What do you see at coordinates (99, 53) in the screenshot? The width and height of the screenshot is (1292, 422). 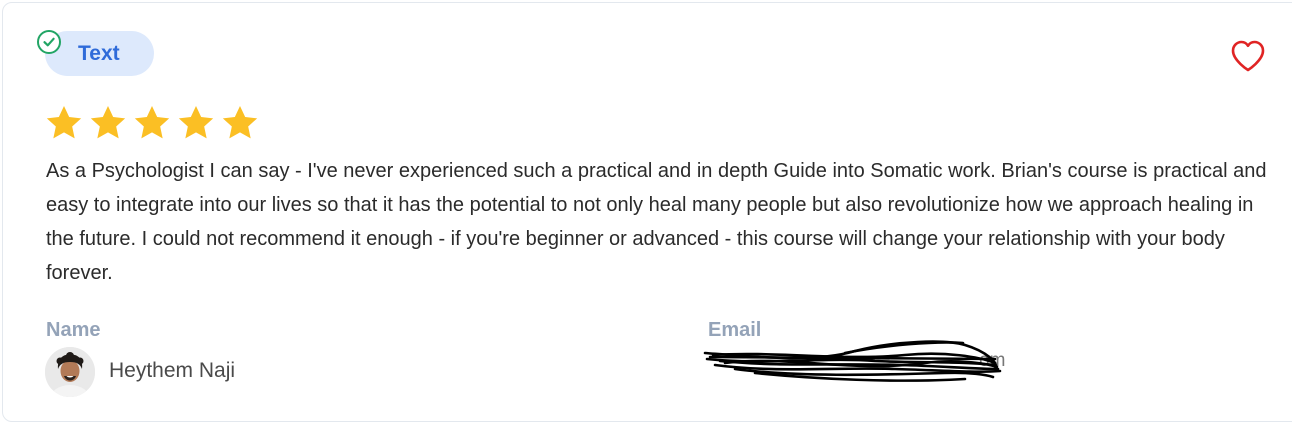 I see `type-badge-label: Text` at bounding box center [99, 53].